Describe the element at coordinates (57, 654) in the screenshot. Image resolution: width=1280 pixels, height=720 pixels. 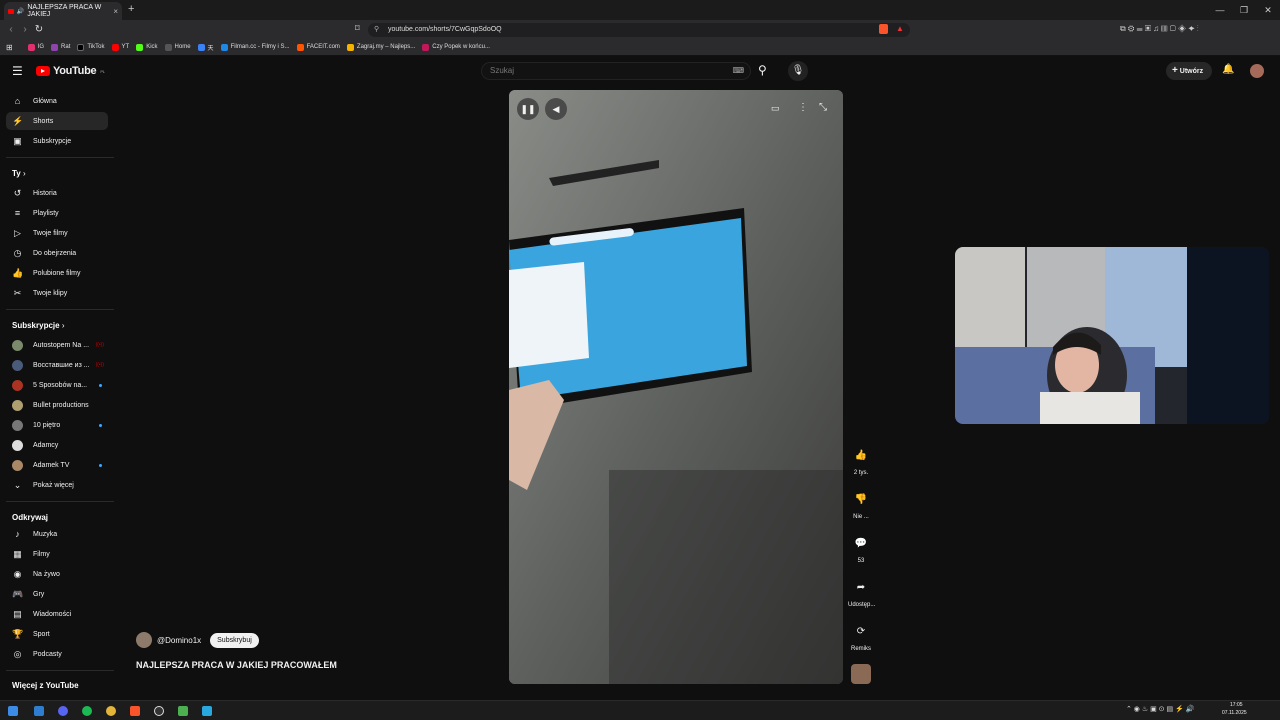
I see `sidebar-item-podcasts: ◎ Podcasty` at that location.